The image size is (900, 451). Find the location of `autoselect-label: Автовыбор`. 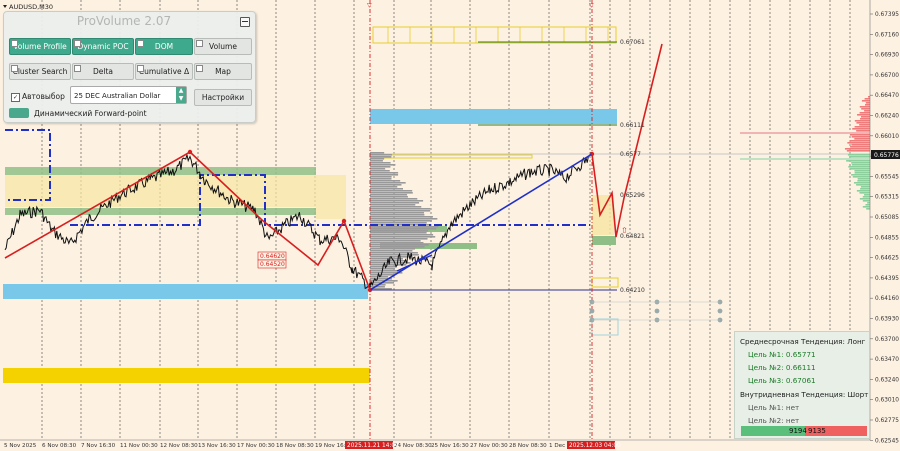

autoselect-label: Автовыбор is located at coordinates (43, 96).